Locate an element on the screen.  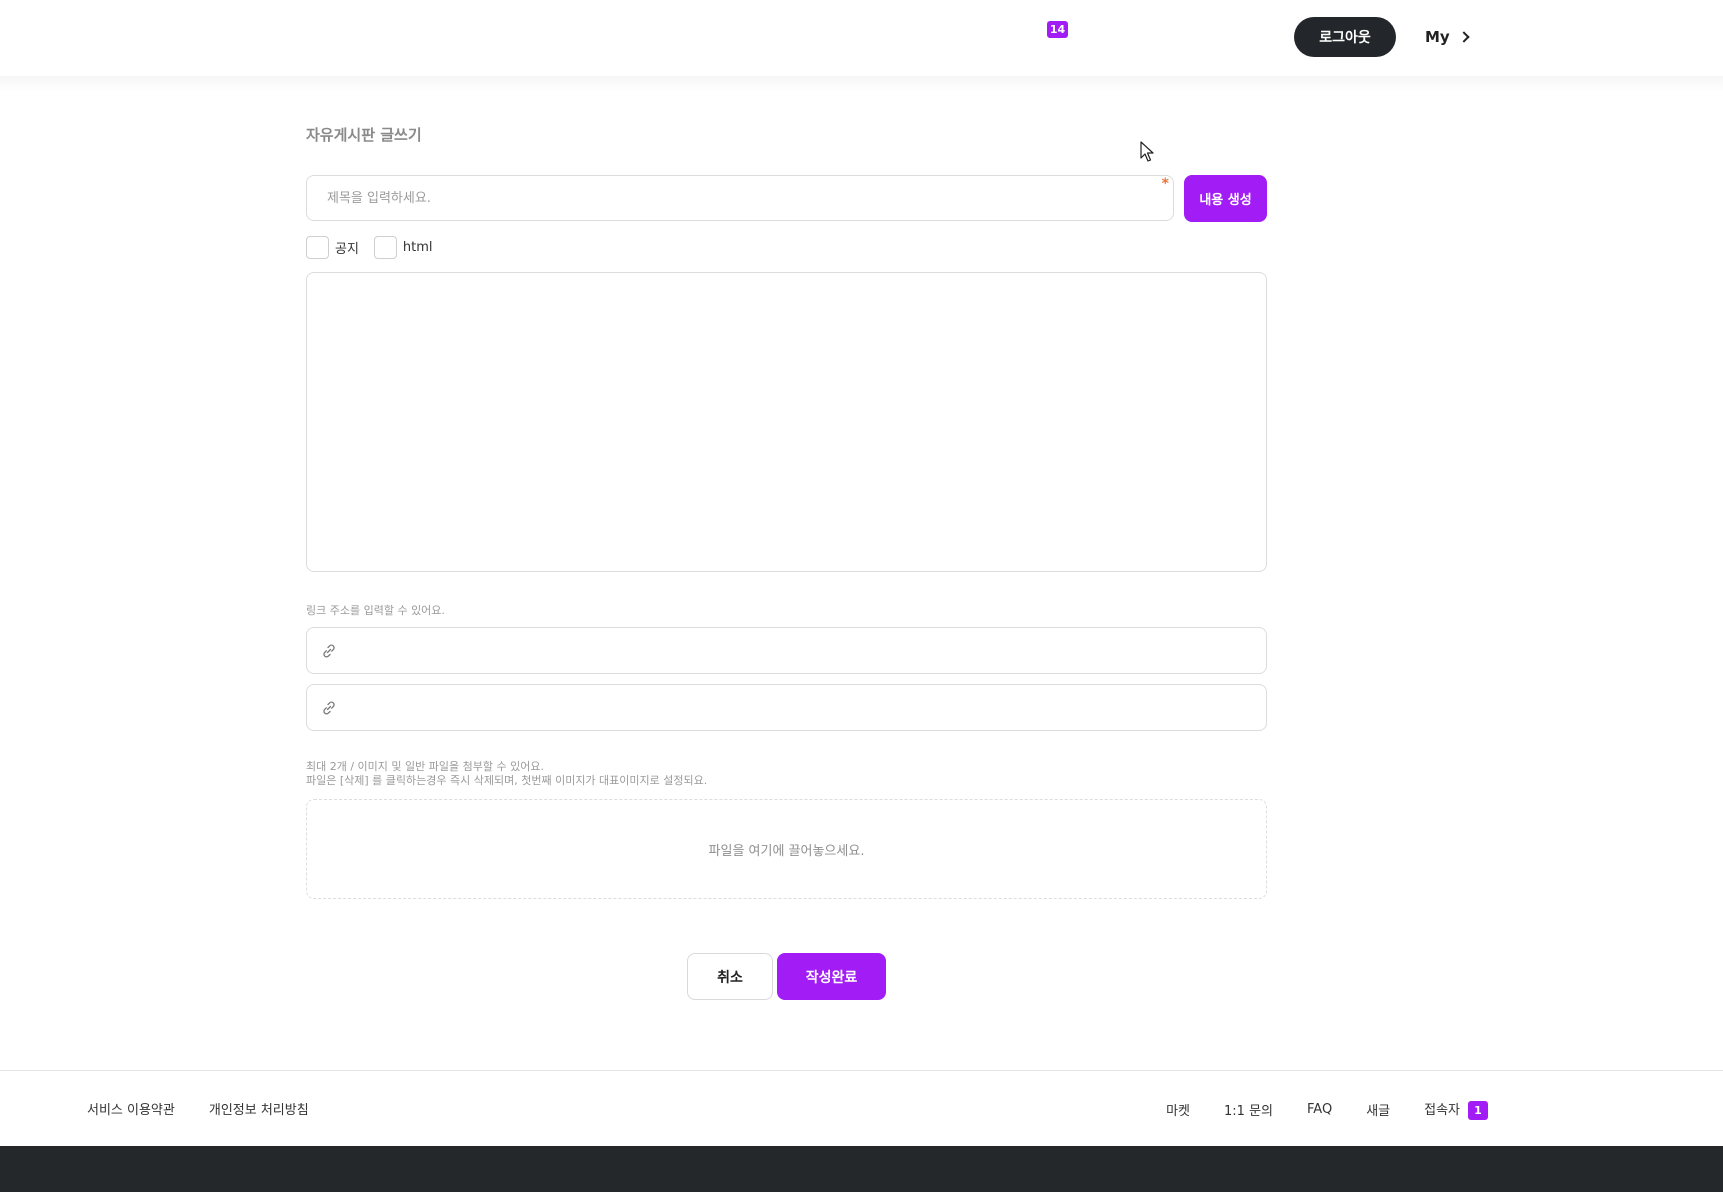
chevron-right-icon is located at coordinates (1464, 37).